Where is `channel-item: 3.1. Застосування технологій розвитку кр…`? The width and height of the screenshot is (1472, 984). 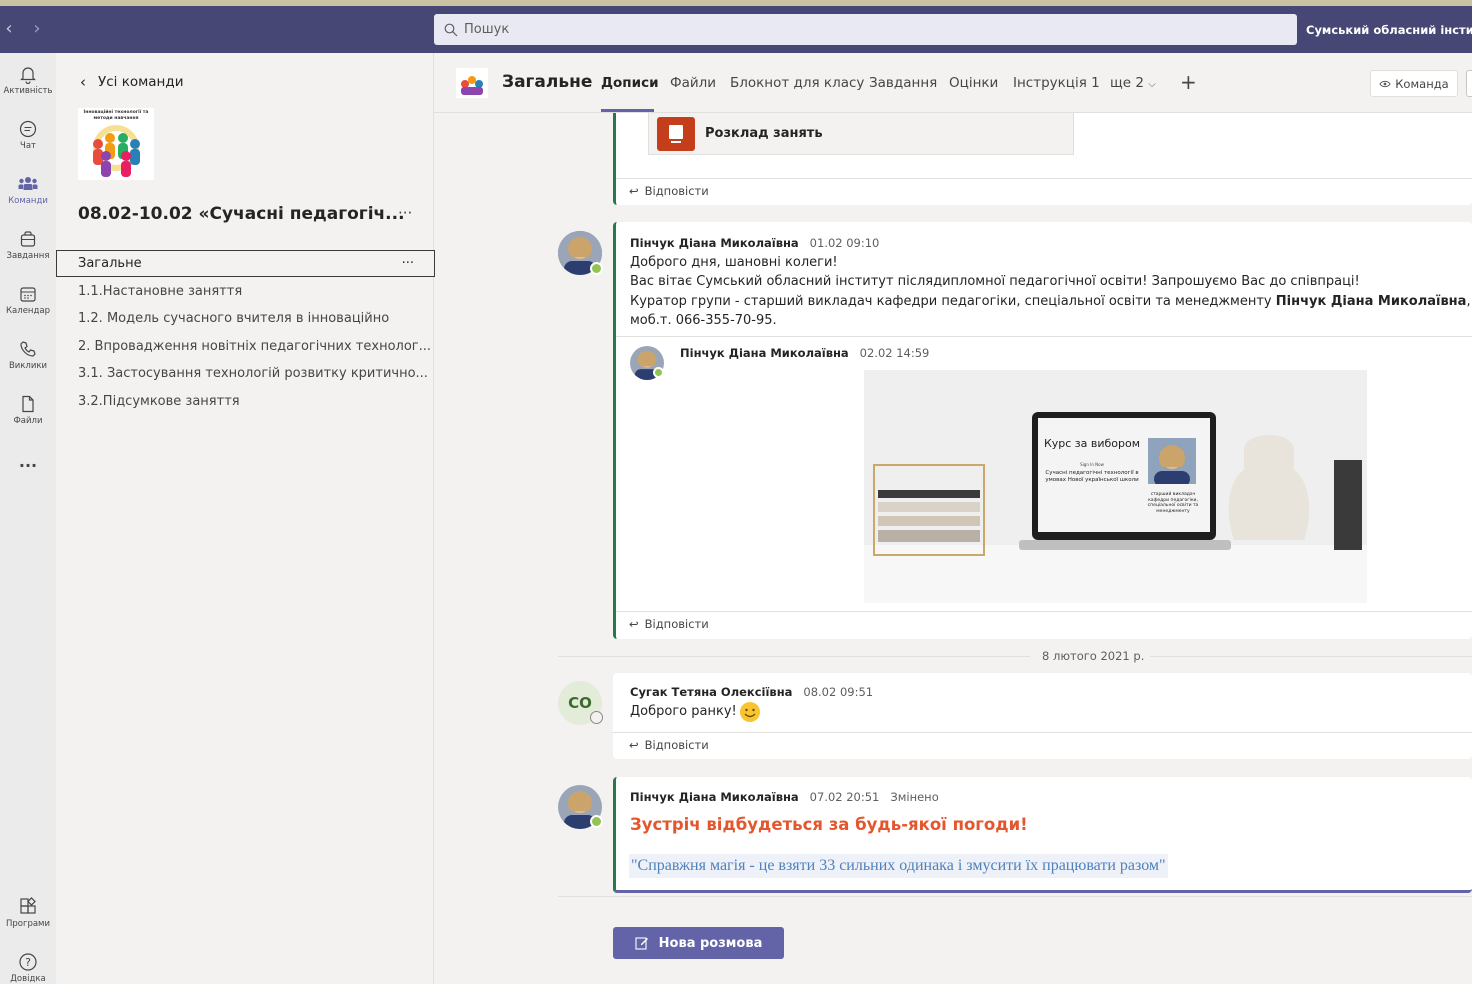
channel-item: 3.1. Застосування технологій розвитку кр… is located at coordinates (253, 373).